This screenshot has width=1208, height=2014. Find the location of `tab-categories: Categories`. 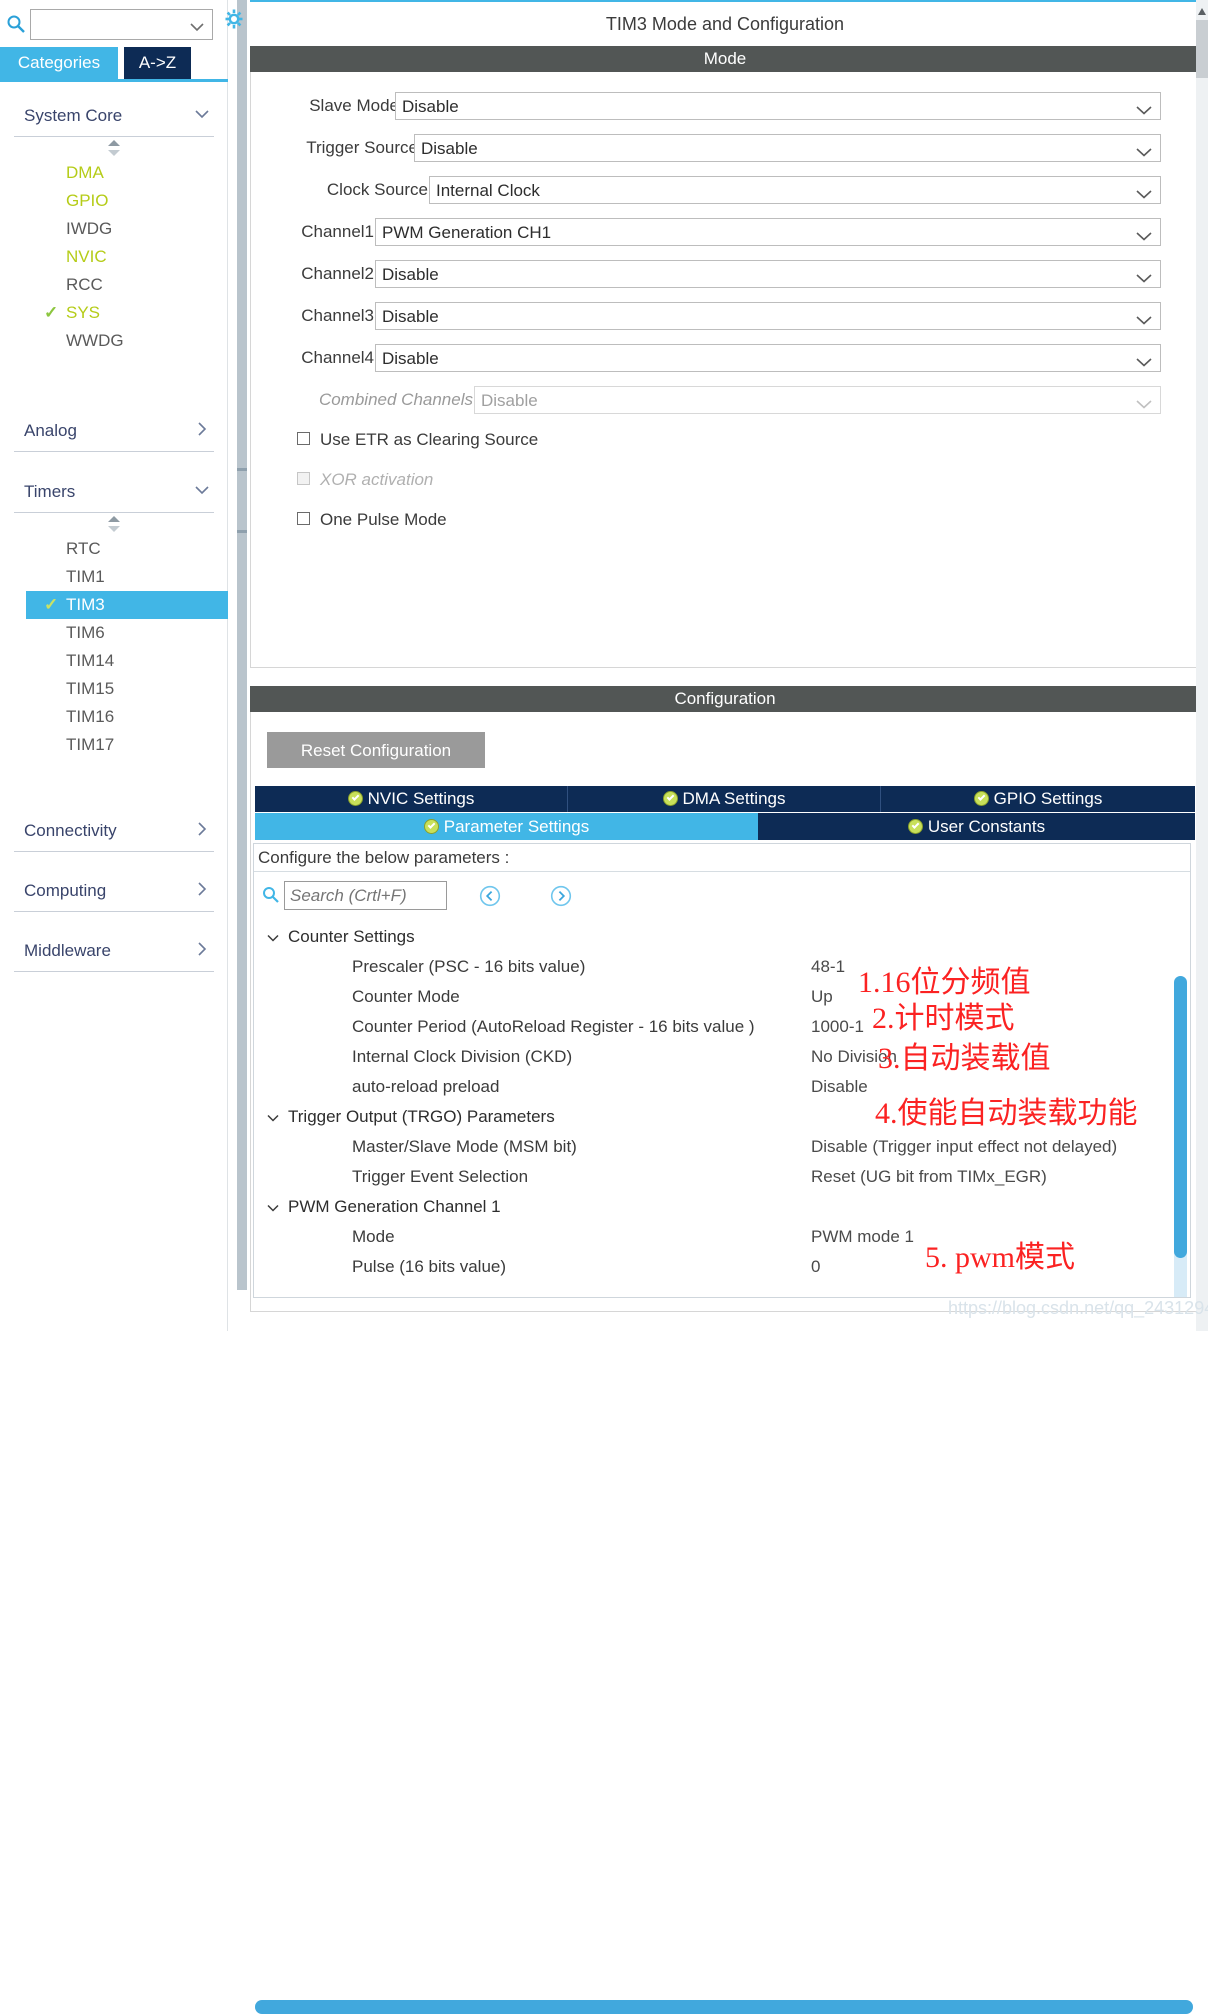

tab-categories: Categories is located at coordinates (59, 63).